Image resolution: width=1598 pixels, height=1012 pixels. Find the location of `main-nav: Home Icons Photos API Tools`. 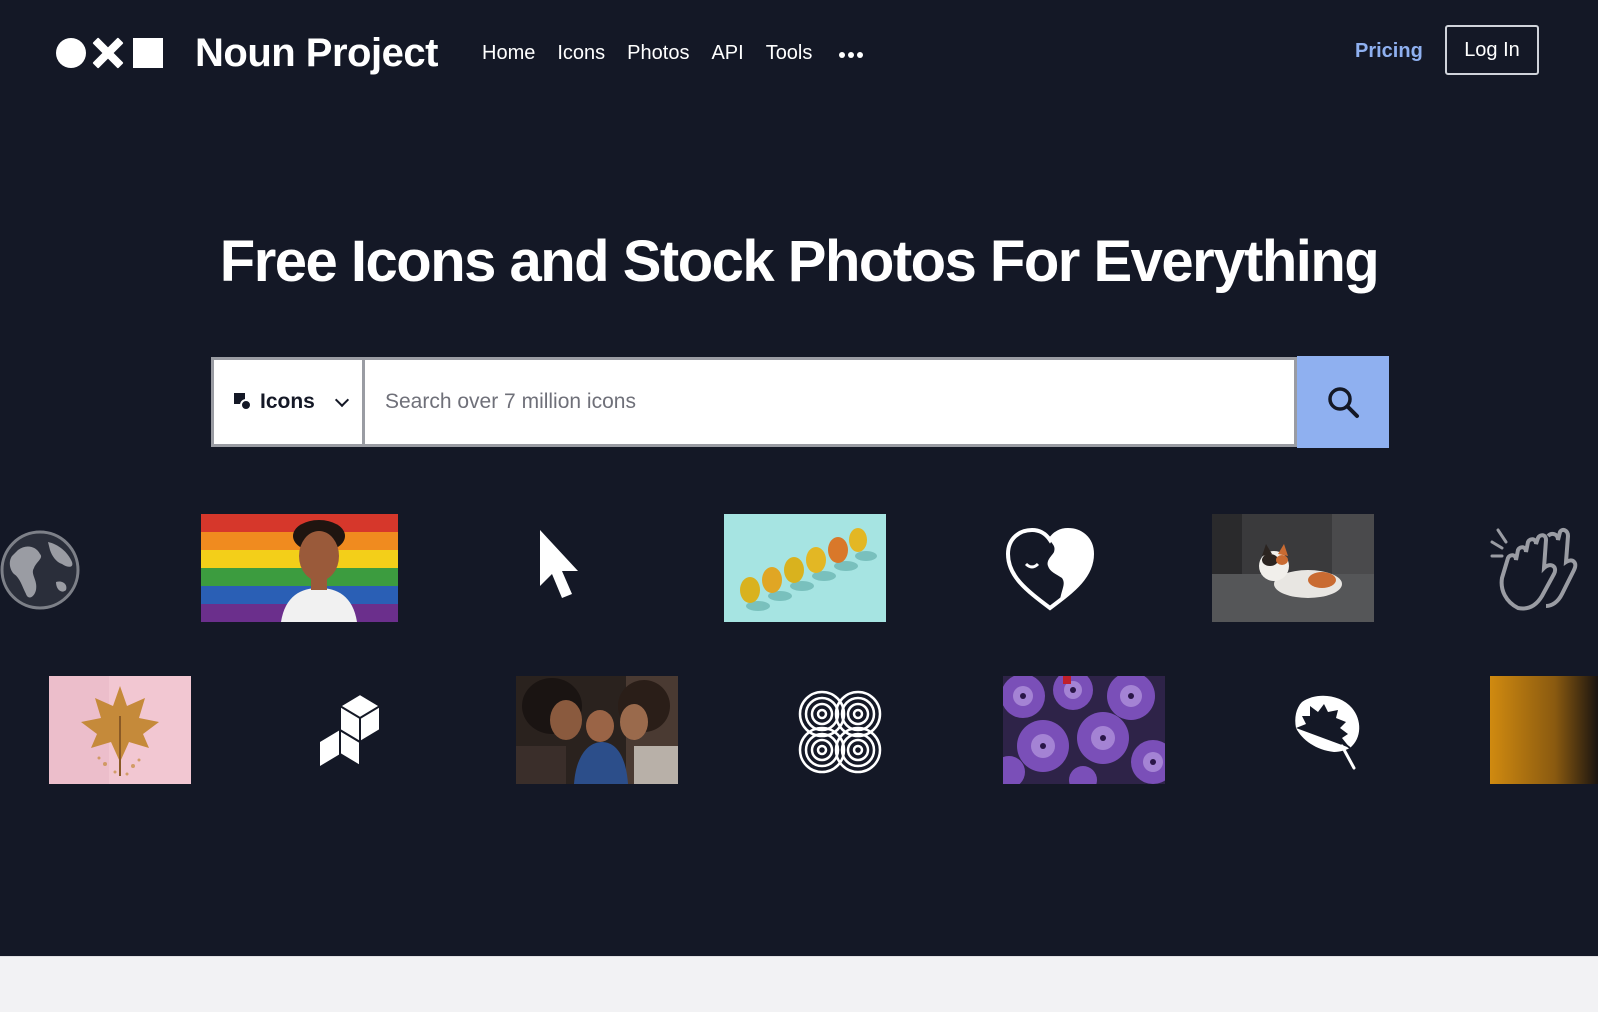

main-nav: Home Icons Photos API Tools is located at coordinates (673, 53).